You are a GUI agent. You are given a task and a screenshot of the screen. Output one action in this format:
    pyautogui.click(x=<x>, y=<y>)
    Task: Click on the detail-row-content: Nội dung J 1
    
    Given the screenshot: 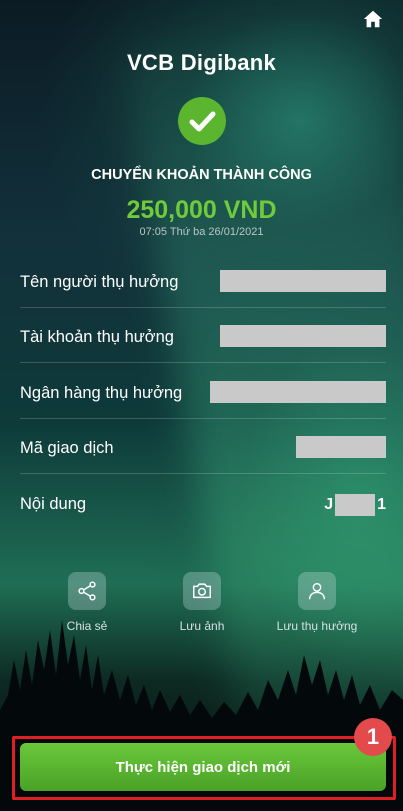 What is the action you would take?
    pyautogui.click(x=203, y=502)
    